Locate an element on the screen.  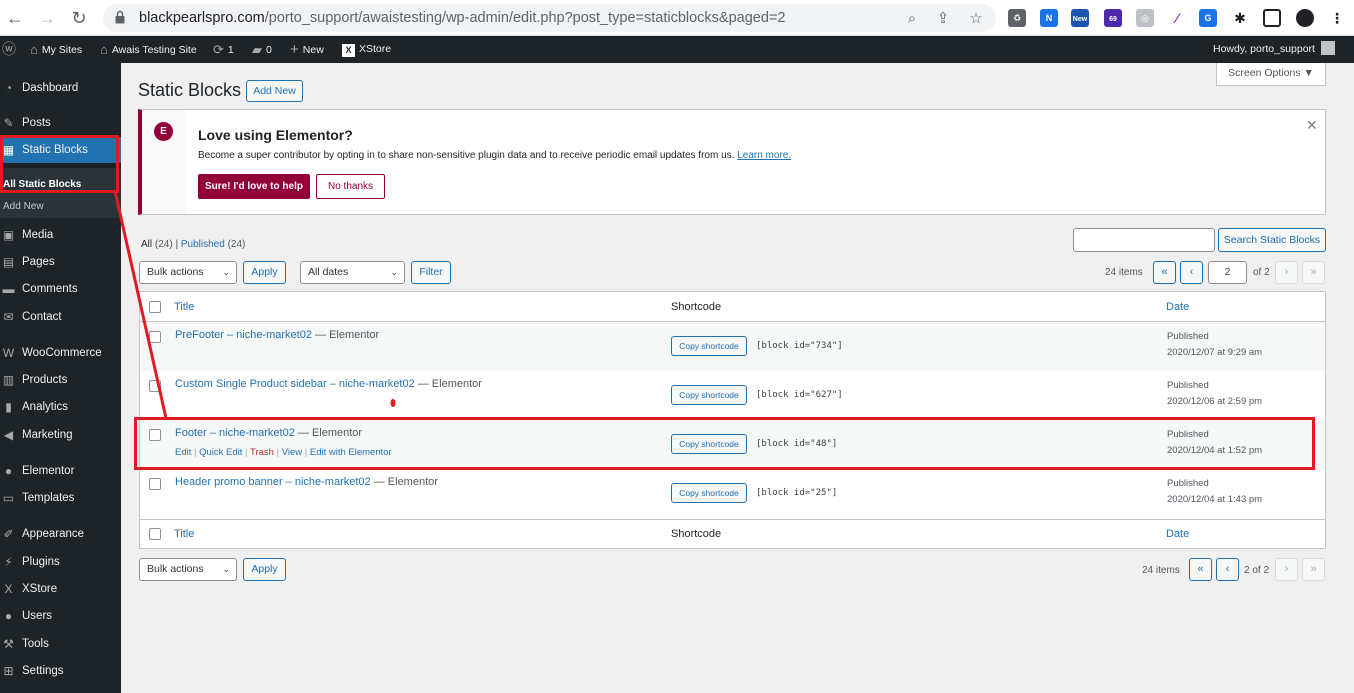
bookmark-star-icon: ☆ is located at coordinates (976, 19).